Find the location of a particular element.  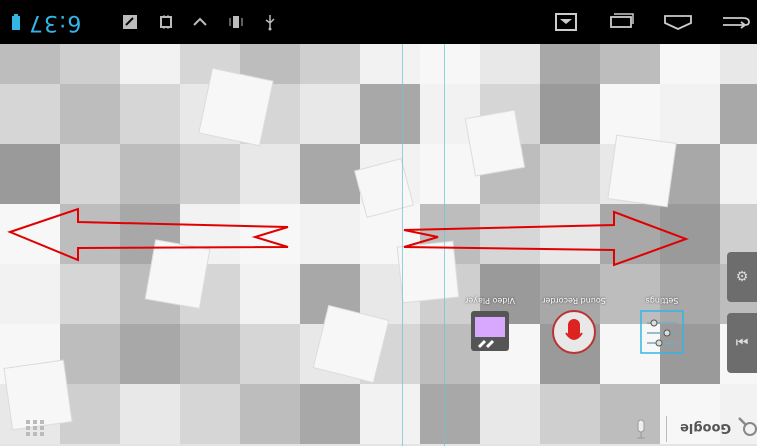

dock-app-settings: Settings is located at coordinates (662, 325).